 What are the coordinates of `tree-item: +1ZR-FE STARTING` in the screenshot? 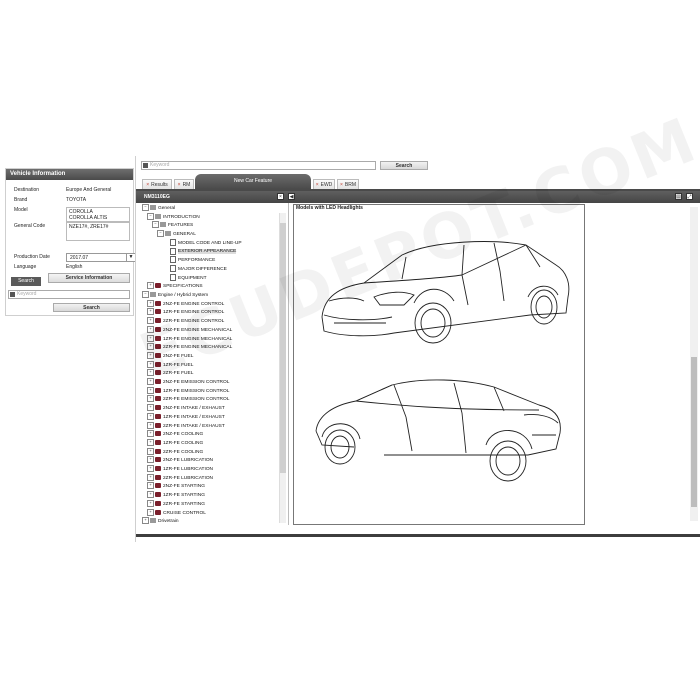 It's located at (176, 495).